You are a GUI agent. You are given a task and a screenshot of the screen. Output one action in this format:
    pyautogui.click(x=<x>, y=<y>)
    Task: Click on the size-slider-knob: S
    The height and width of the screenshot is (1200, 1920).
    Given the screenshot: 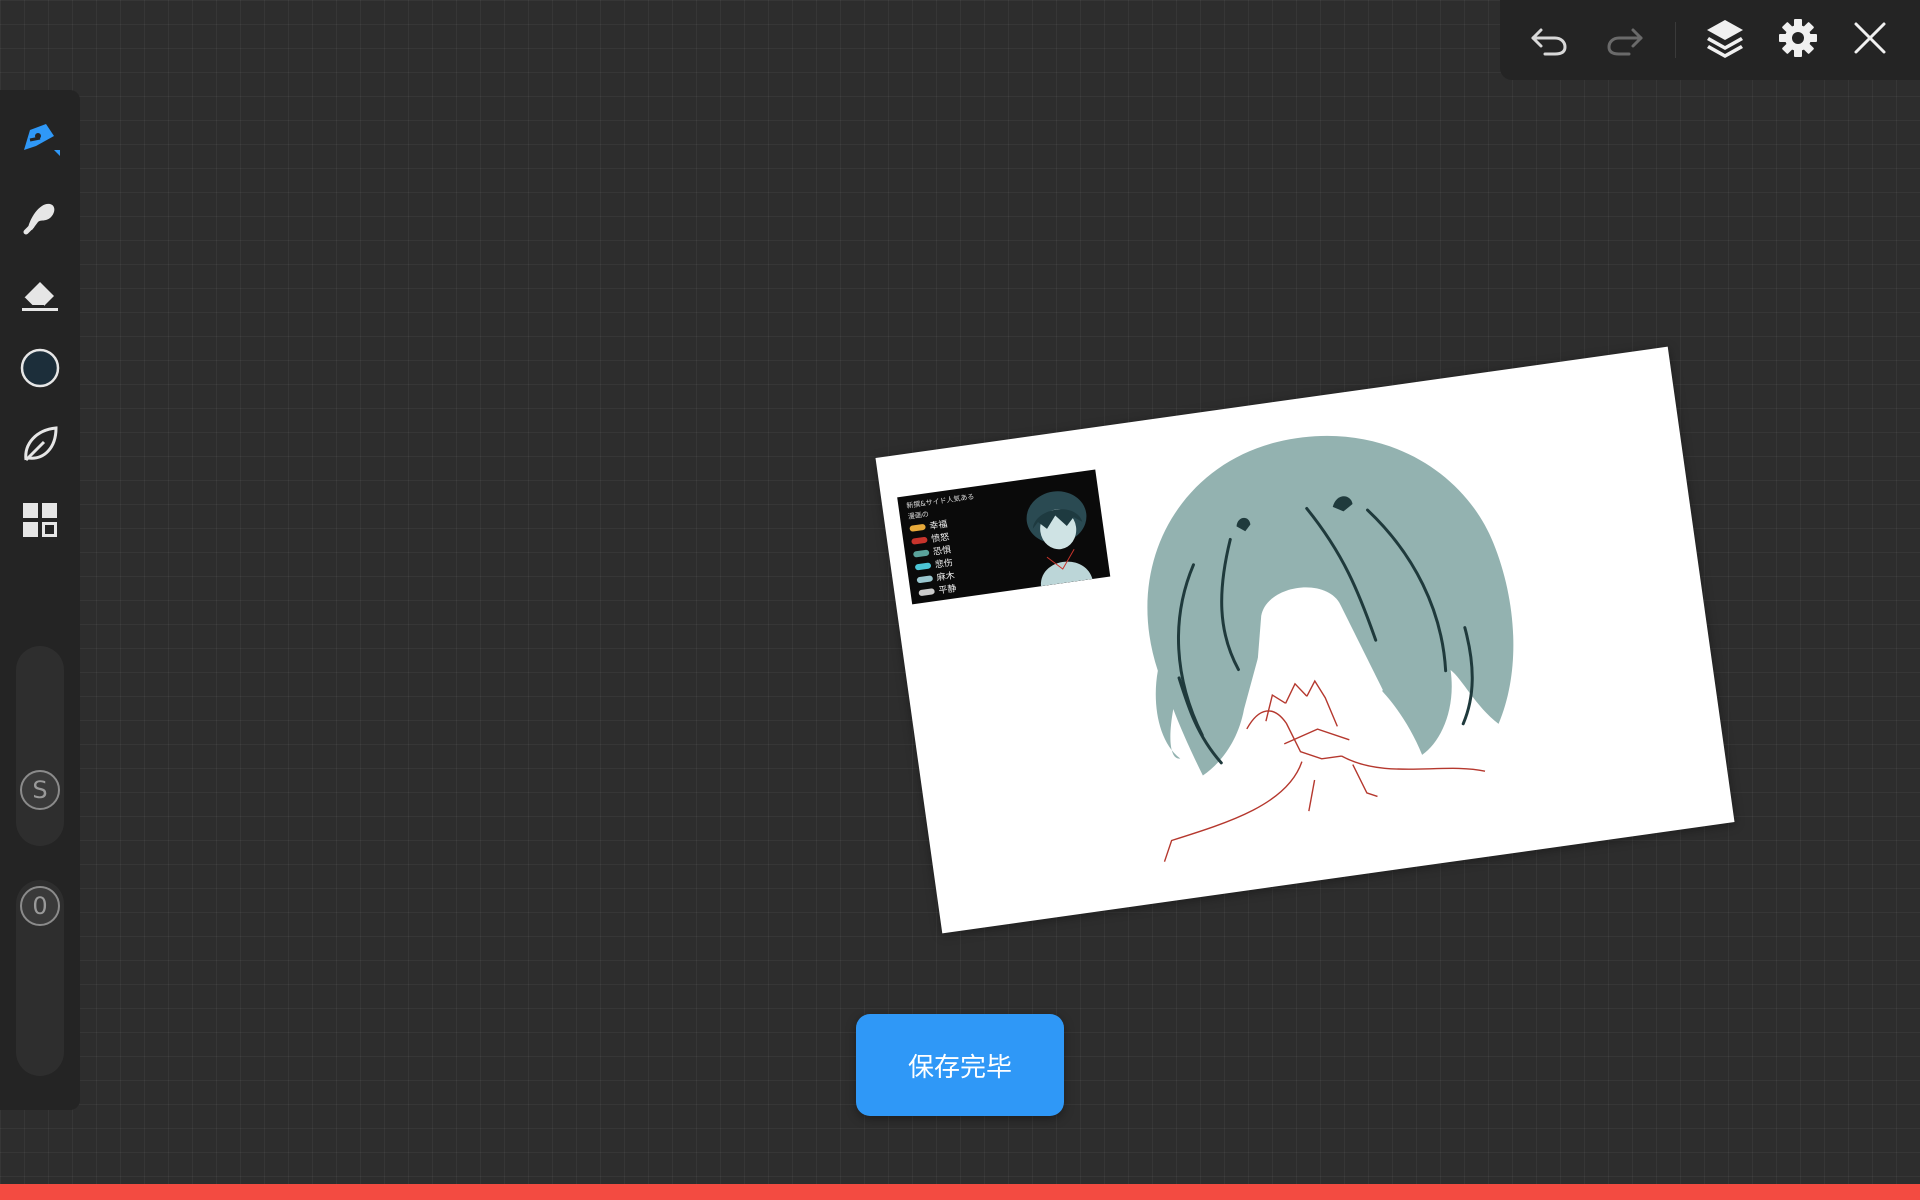 What is the action you would take?
    pyautogui.click(x=40, y=790)
    